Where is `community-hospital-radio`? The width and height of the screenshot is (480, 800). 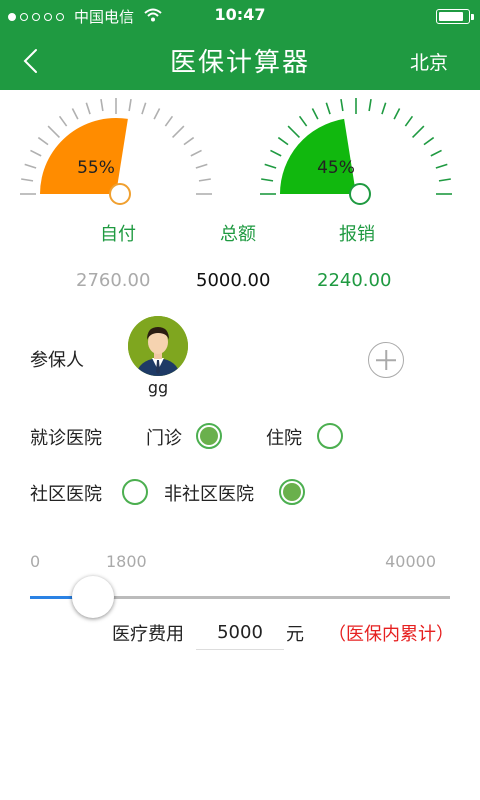 community-hospital-radio is located at coordinates (135, 492).